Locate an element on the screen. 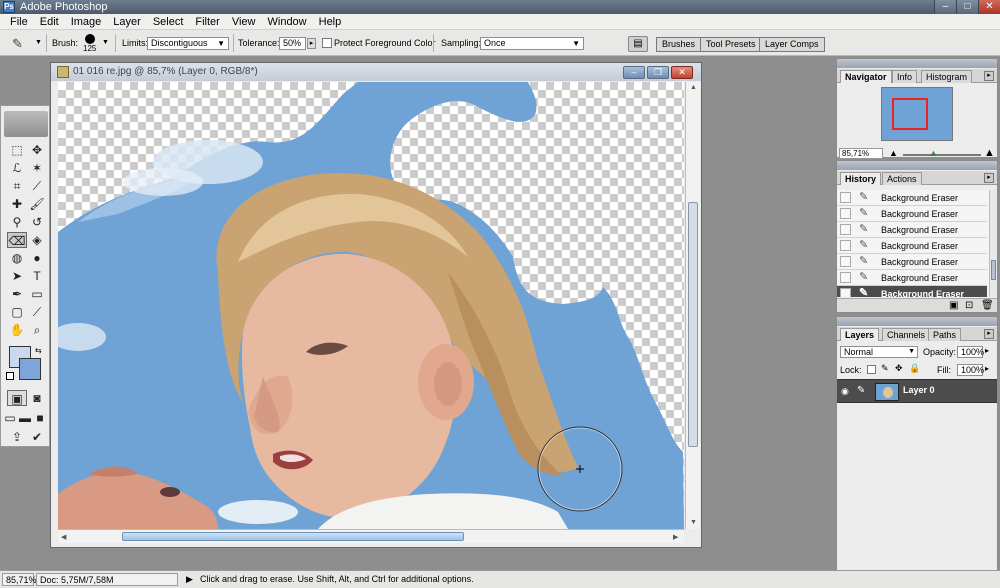 Image resolution: width=1000 pixels, height=588 pixels. eyedropper-tool-icon: ⟋ is located at coordinates (37, 312).